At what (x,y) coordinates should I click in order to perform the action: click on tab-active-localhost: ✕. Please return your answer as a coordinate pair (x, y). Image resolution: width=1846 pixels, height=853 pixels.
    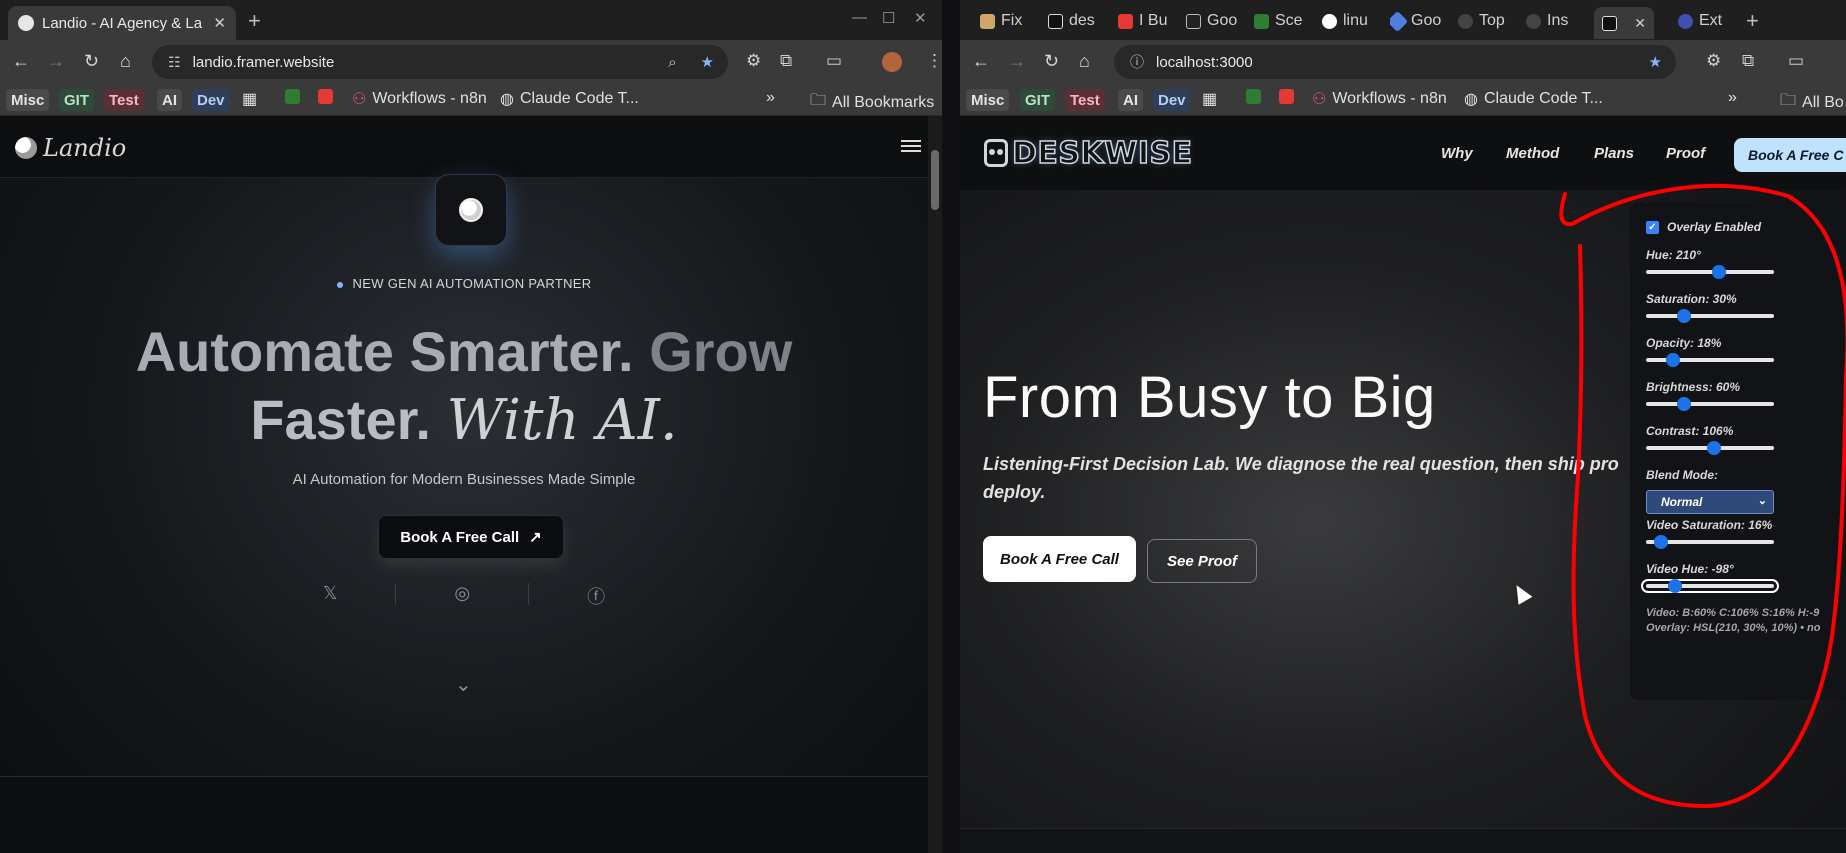
    Looking at the image, I should click on (1624, 23).